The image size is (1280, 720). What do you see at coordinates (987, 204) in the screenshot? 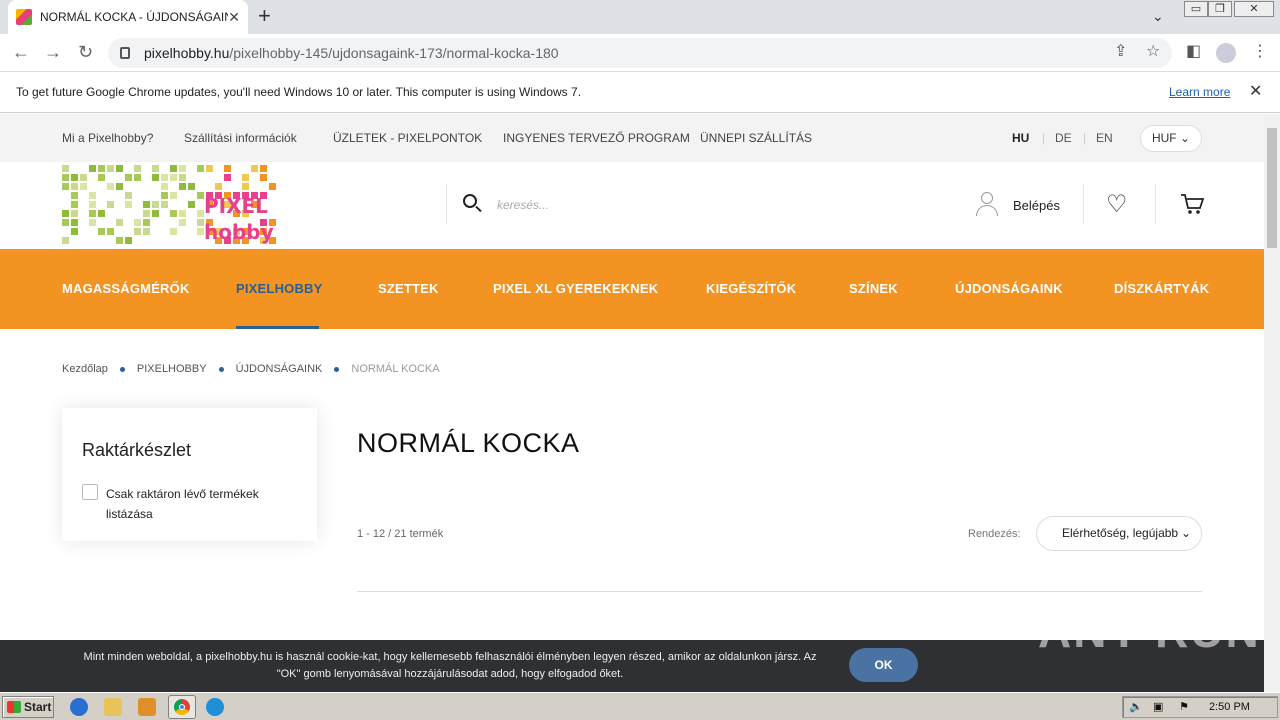
I see `user-icon` at bounding box center [987, 204].